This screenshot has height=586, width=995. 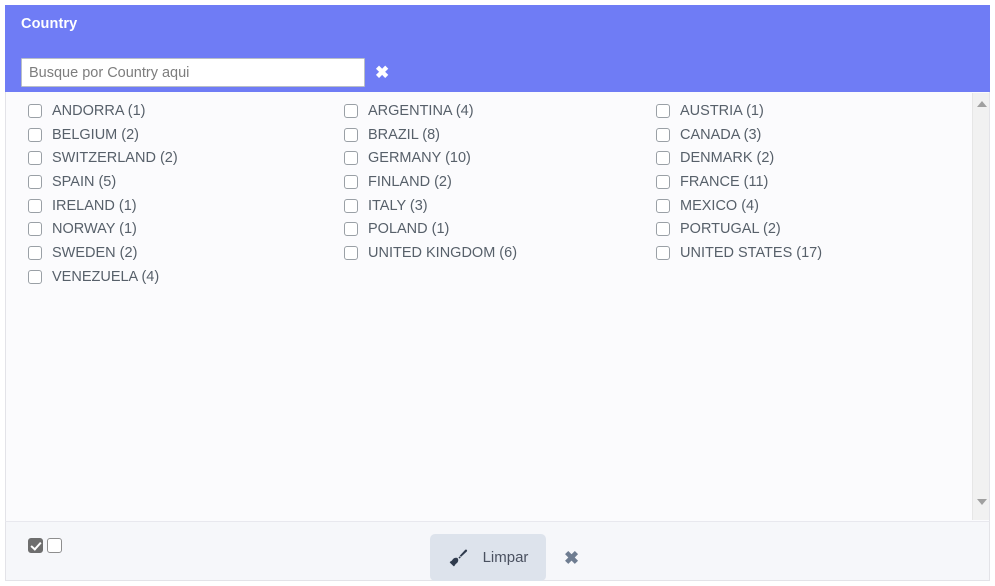 I want to click on list-item-label: FINLAND (2), so click(x=410, y=181).